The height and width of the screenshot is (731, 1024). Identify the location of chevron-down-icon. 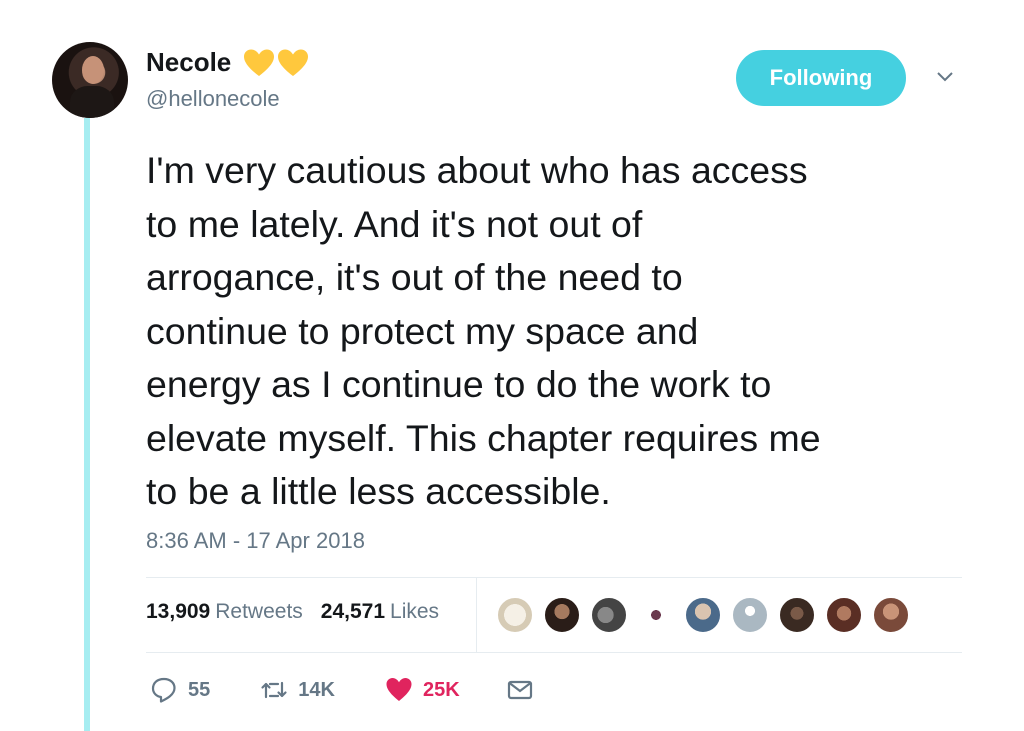
(945, 77).